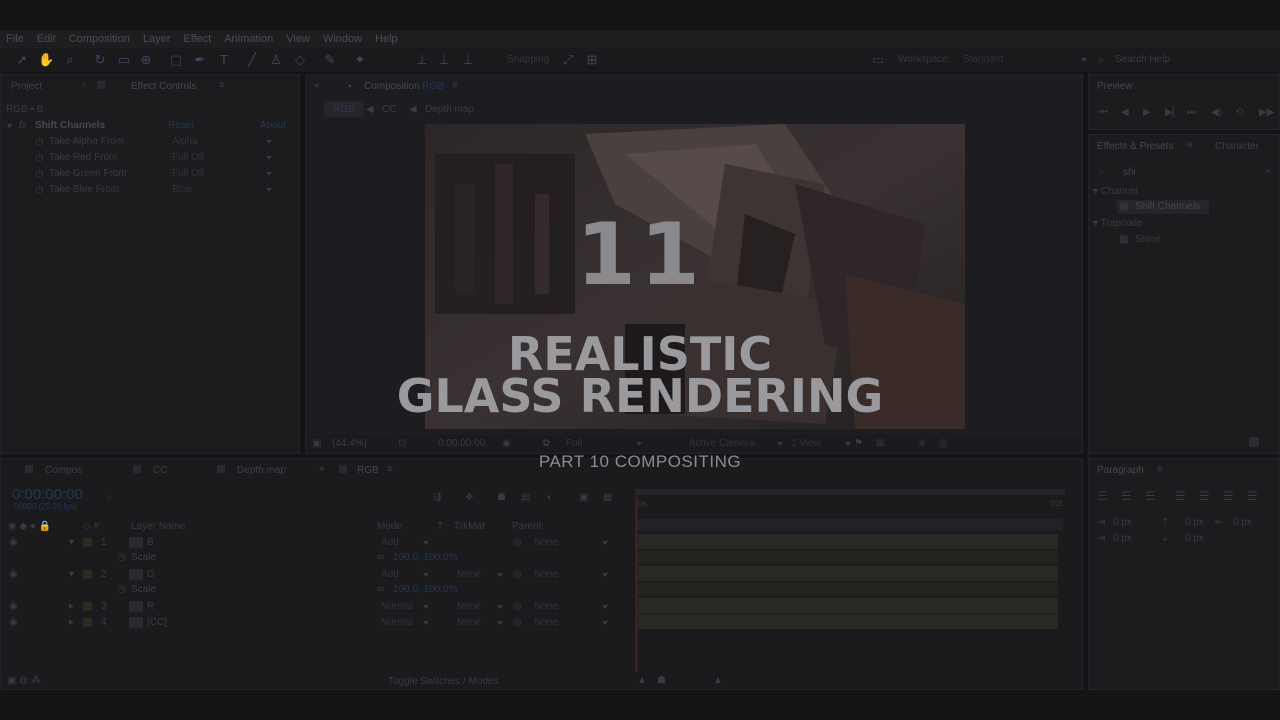 The image size is (1280, 720). Describe the element at coordinates (550, 497) in the screenshot. I see `motion-blur-icon: ◐` at that location.